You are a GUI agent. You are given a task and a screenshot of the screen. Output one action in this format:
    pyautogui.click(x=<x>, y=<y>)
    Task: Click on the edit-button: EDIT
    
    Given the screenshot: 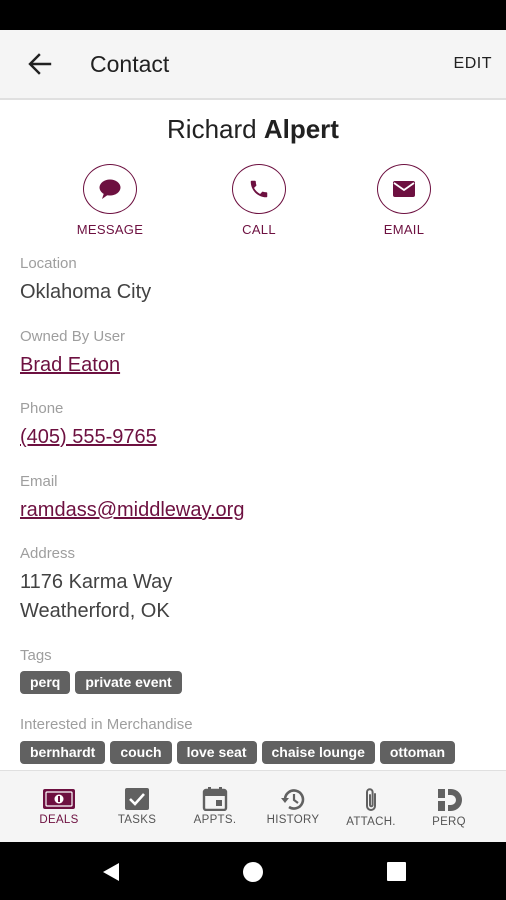 What is the action you would take?
    pyautogui.click(x=473, y=64)
    